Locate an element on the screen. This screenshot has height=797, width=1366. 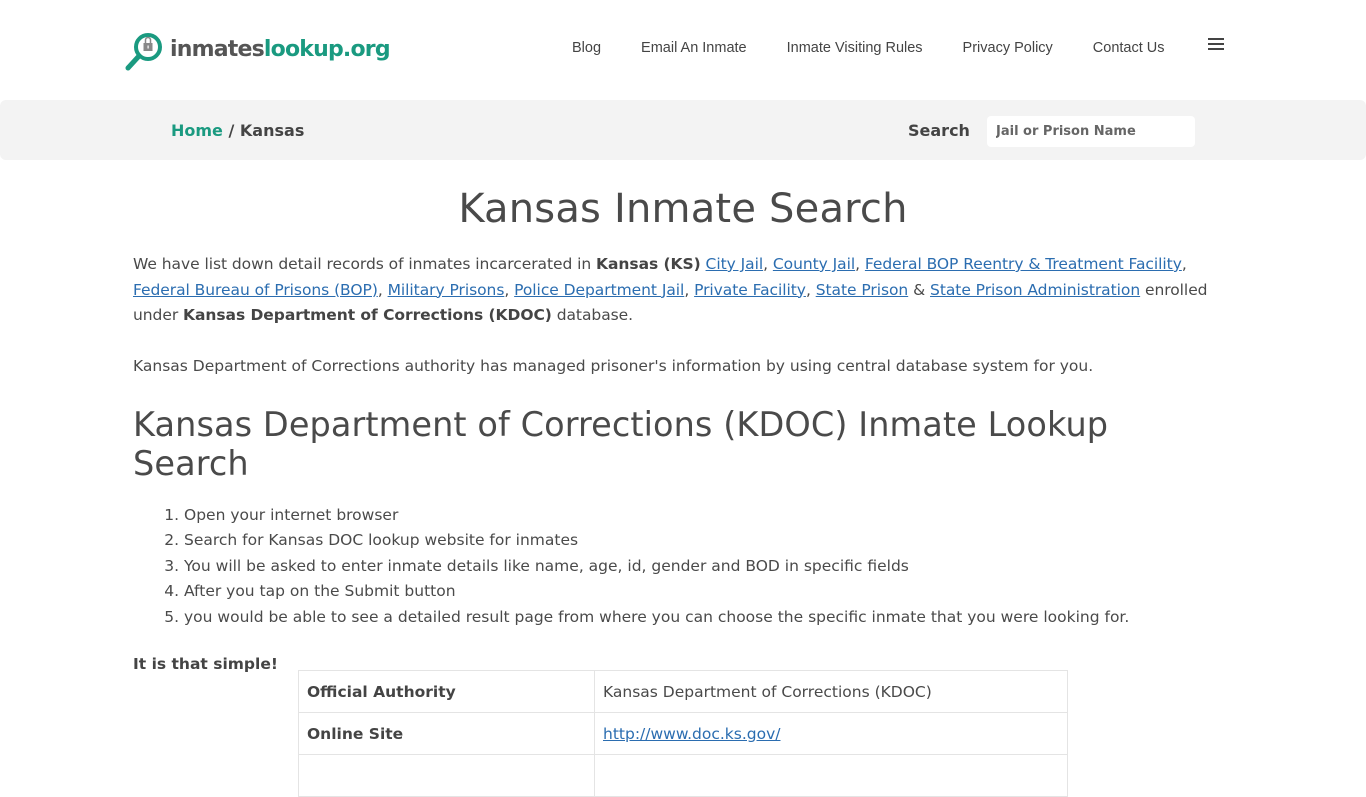
link-state-prison: State Prison is located at coordinates (862, 290).